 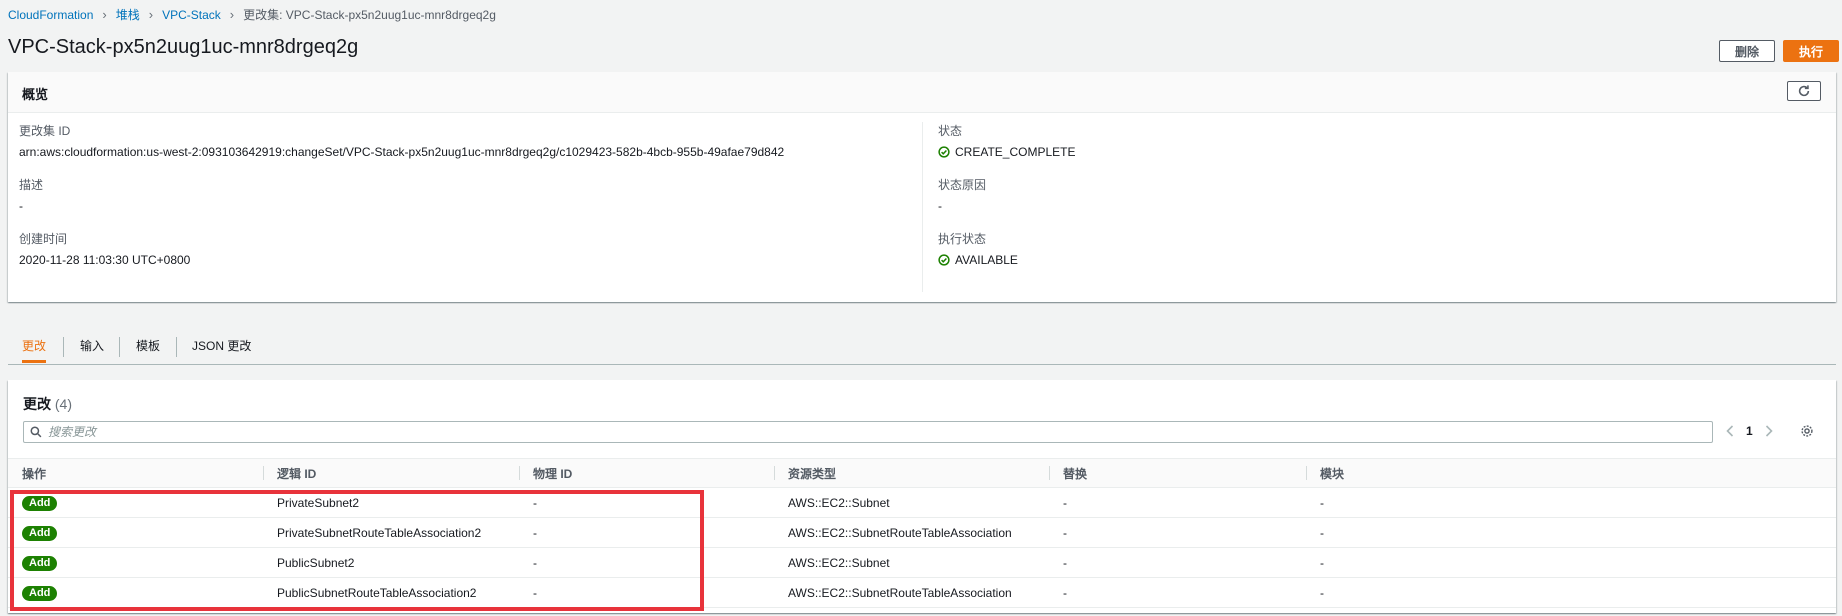 I want to click on logical-id-cell: PrivateSubnet2, so click(x=391, y=502).